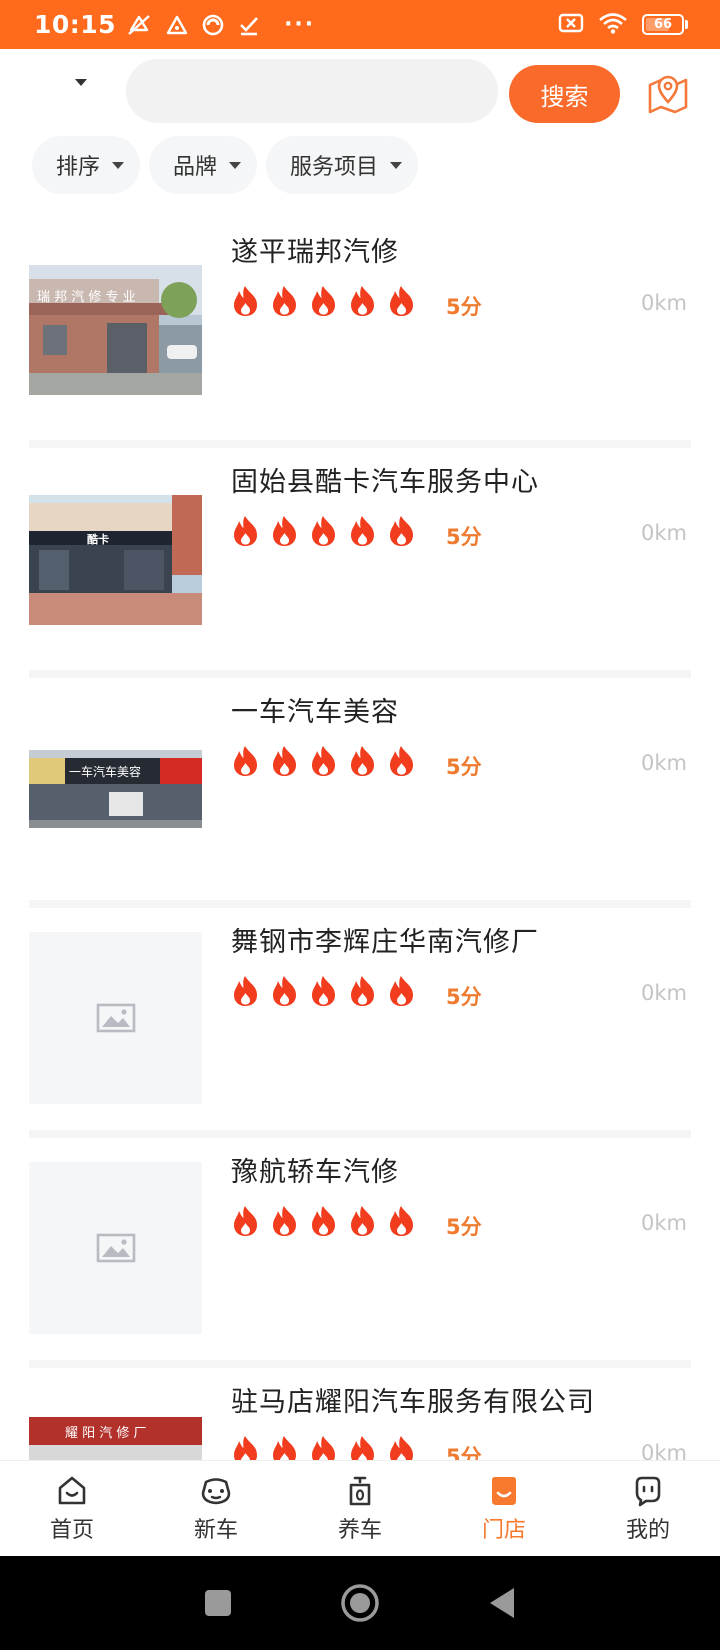 Image resolution: width=720 pixels, height=1650 pixels. I want to click on store-icon, so click(504, 1491).